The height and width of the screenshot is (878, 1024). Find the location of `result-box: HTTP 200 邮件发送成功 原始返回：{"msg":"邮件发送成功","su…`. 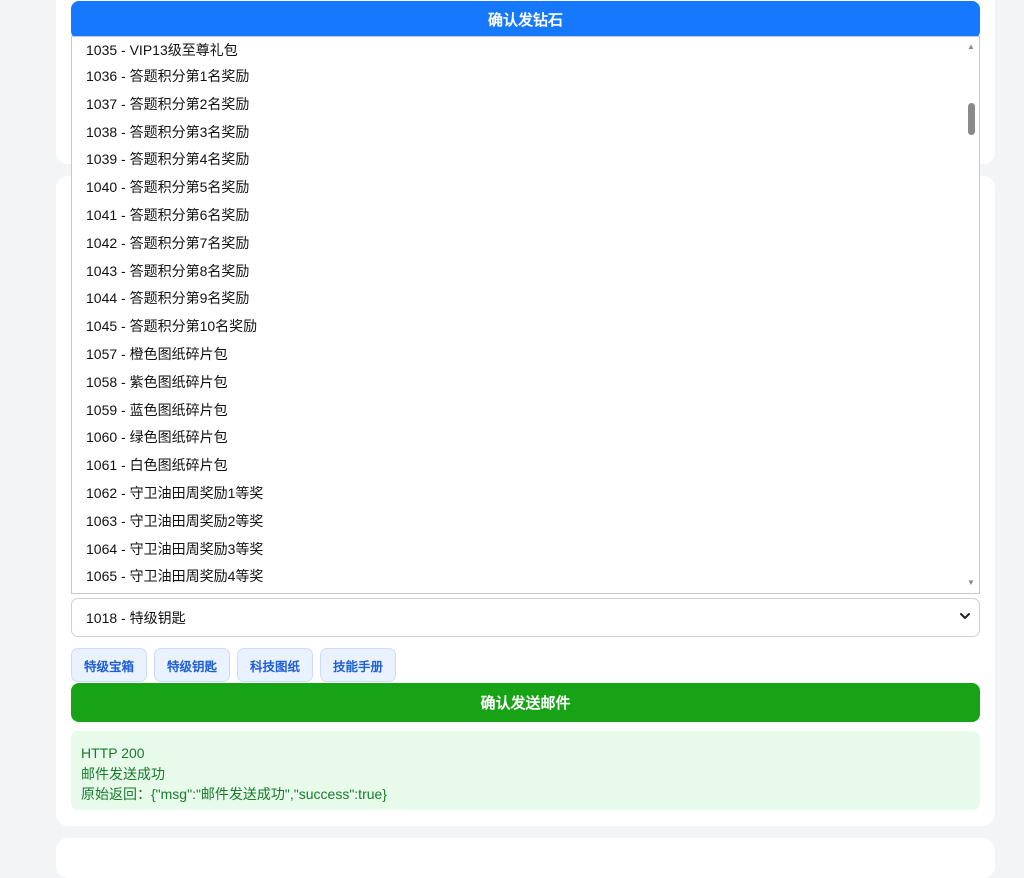

result-box: HTTP 200 邮件发送成功 原始返回：{"msg":"邮件发送成功","su… is located at coordinates (525, 770).